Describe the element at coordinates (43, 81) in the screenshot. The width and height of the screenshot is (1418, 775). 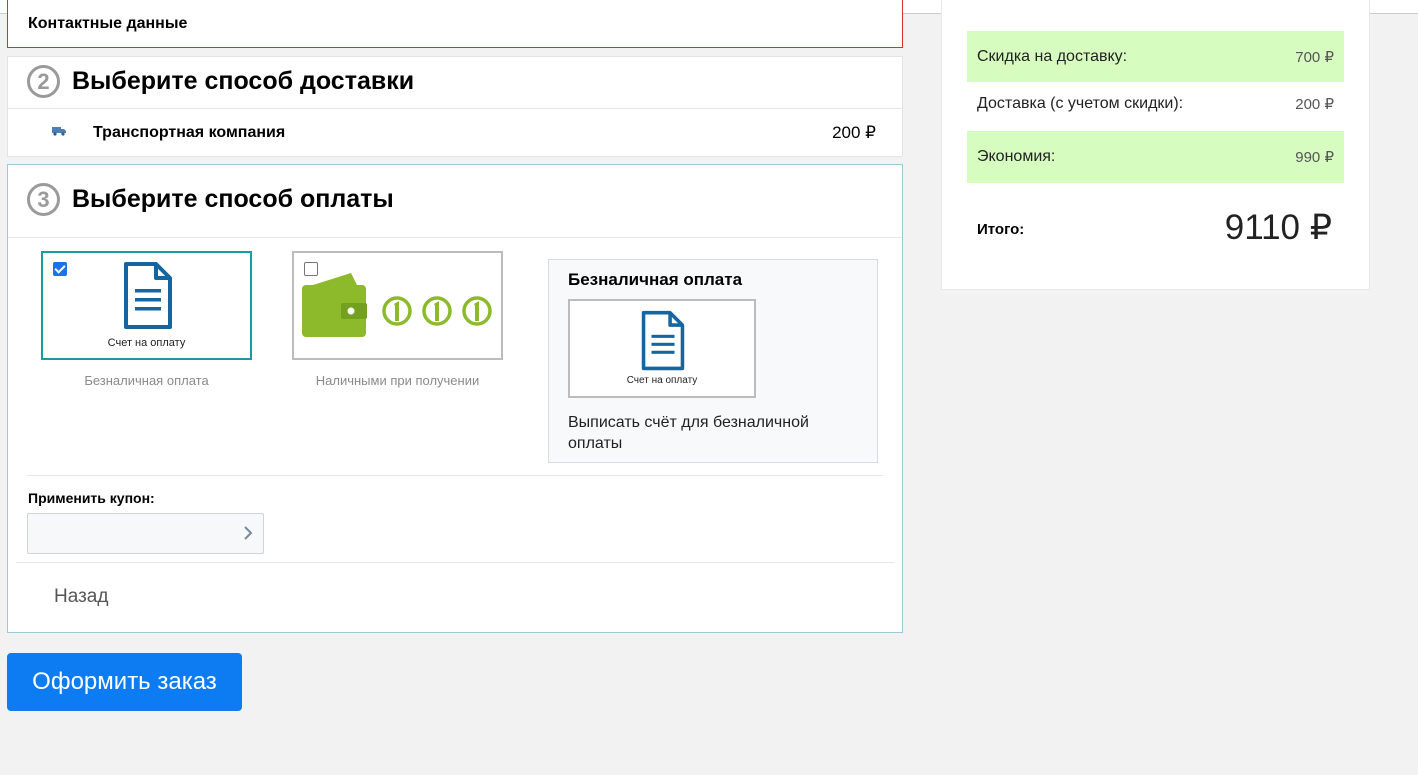
I see `step-number: 2` at that location.